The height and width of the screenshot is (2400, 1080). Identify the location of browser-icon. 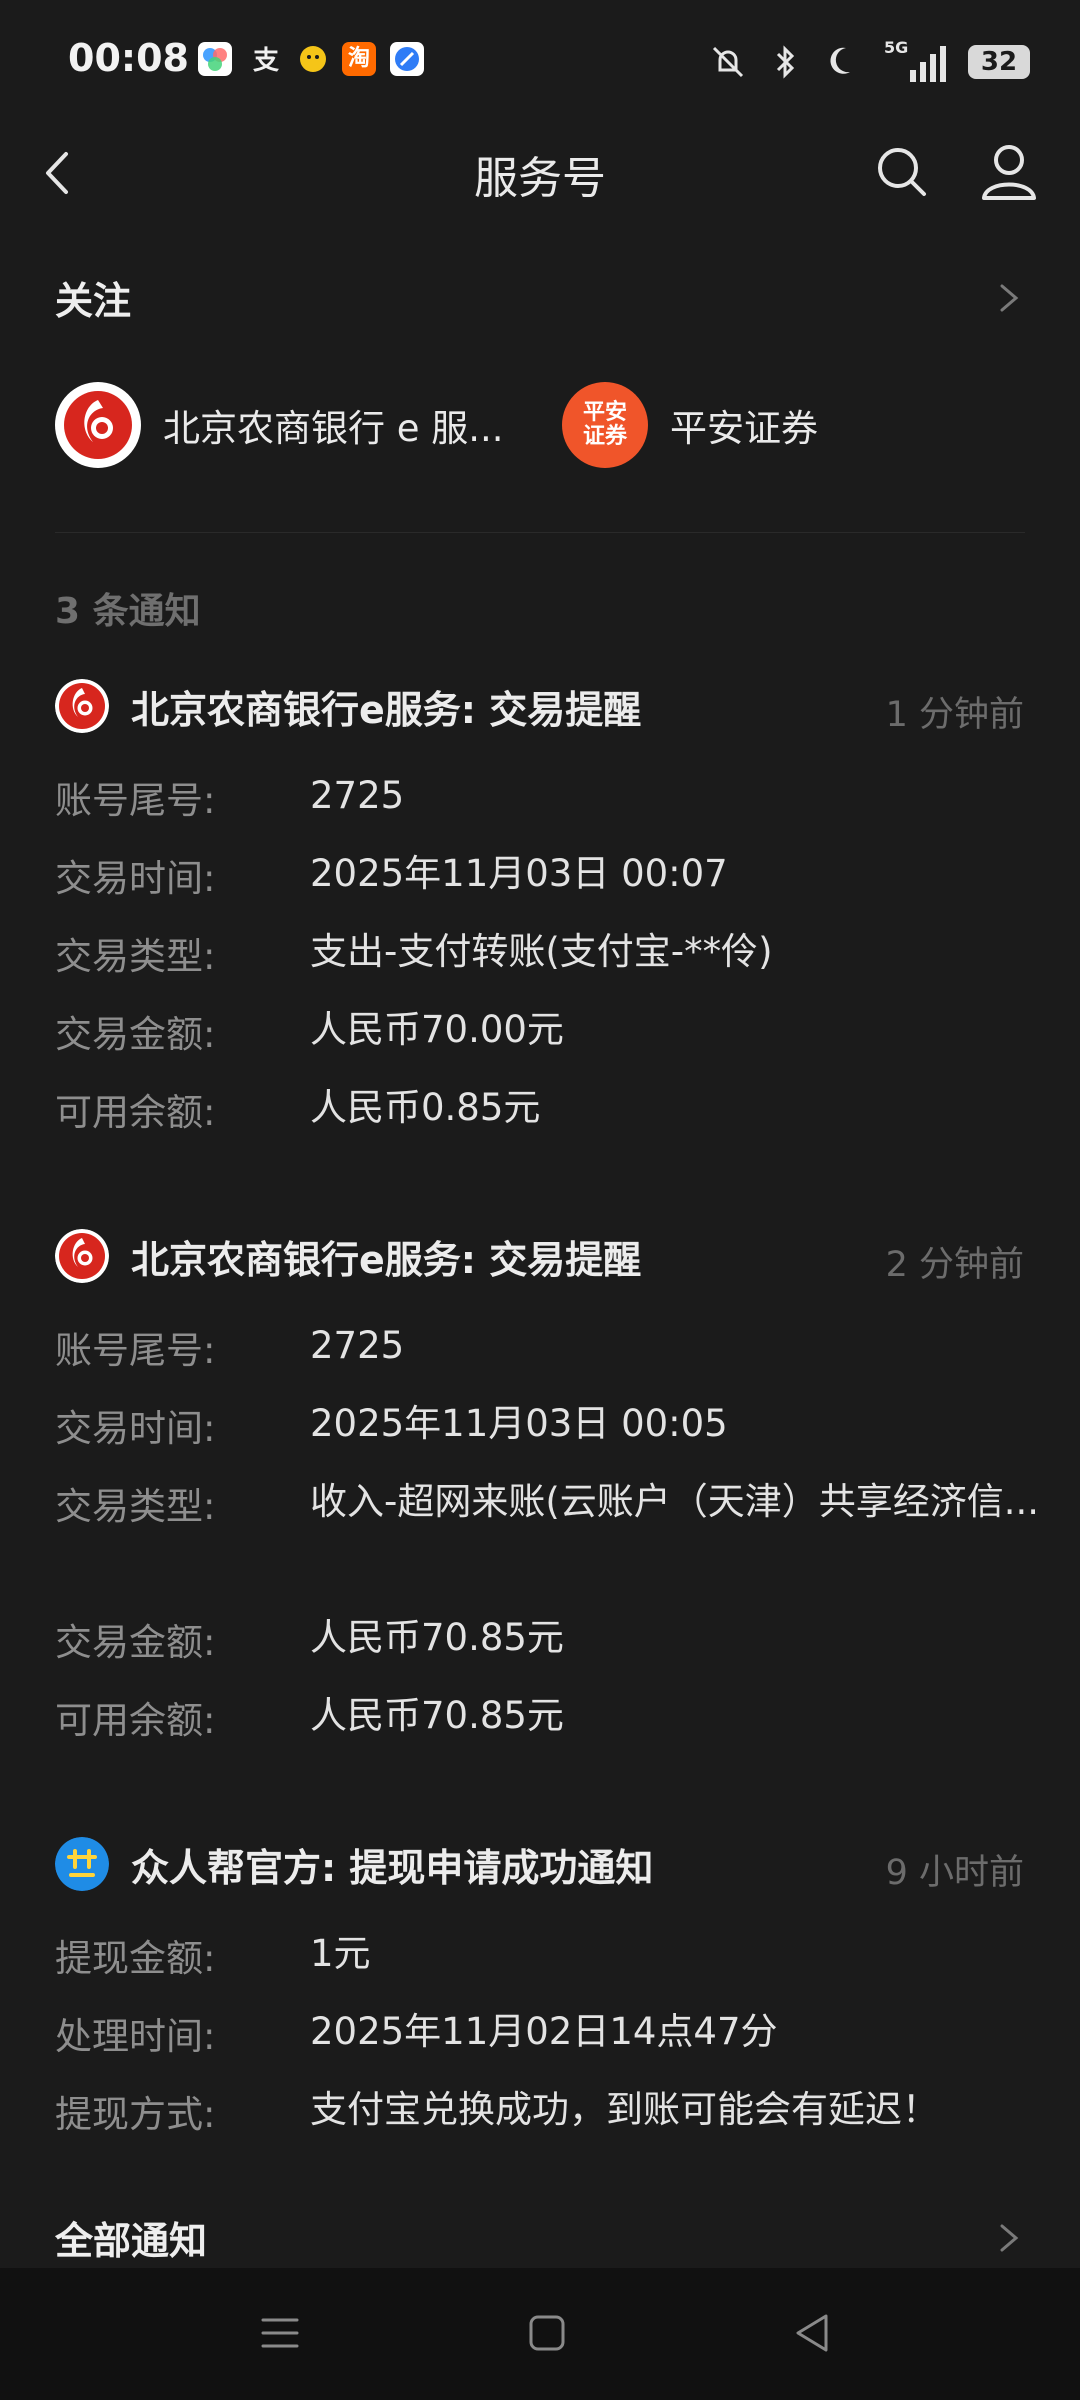
(407, 59).